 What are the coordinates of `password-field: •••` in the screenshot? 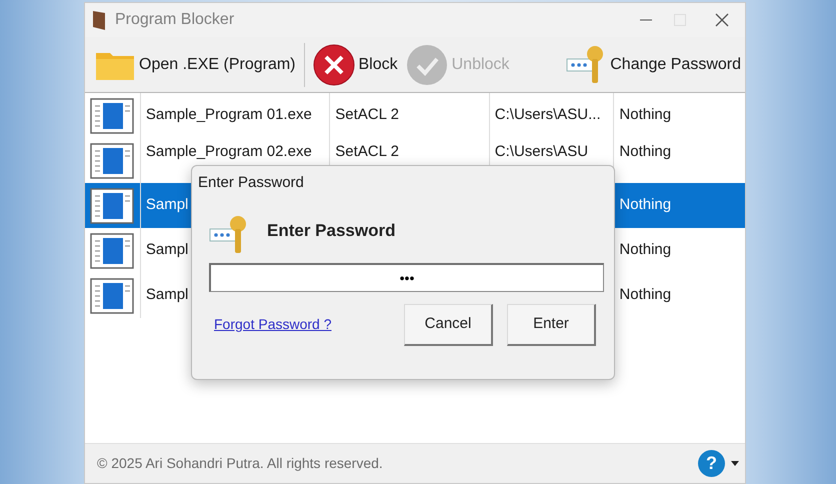 It's located at (406, 277).